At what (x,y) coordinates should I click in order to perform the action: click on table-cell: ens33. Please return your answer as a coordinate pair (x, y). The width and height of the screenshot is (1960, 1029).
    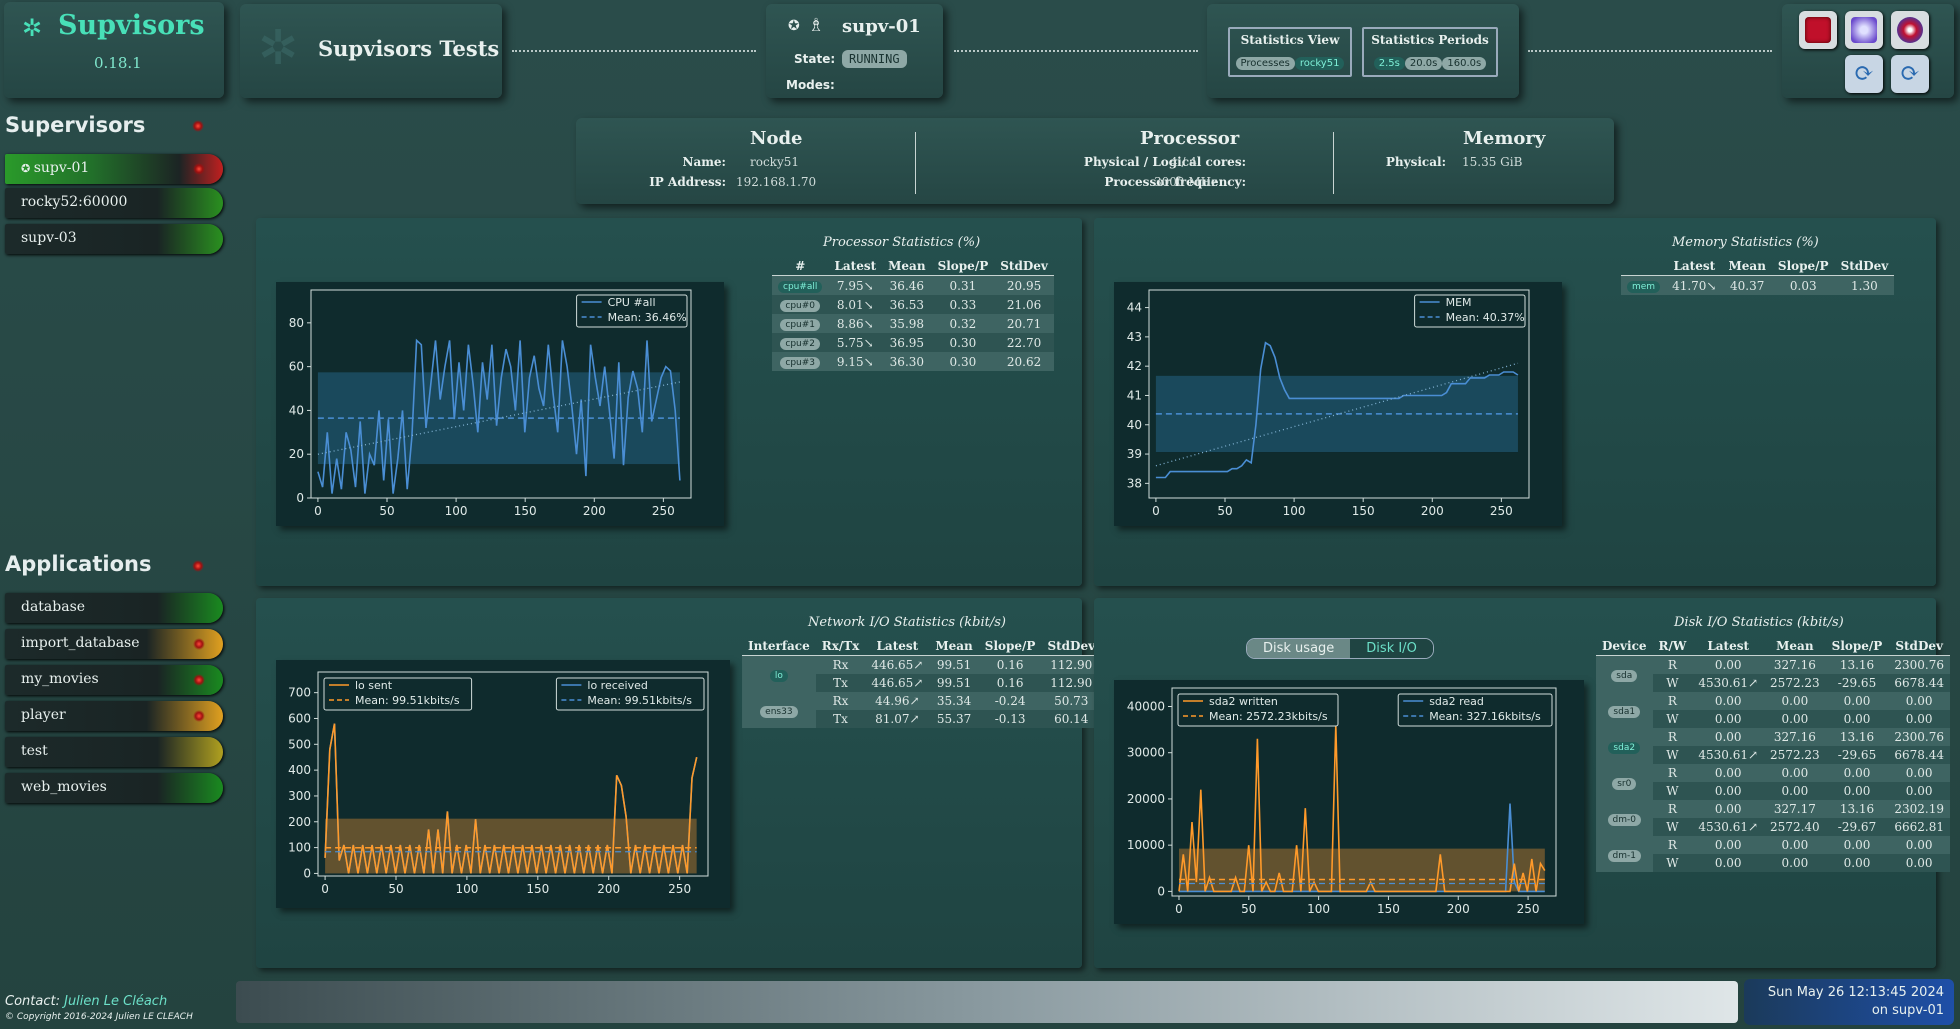
    Looking at the image, I should click on (779, 710).